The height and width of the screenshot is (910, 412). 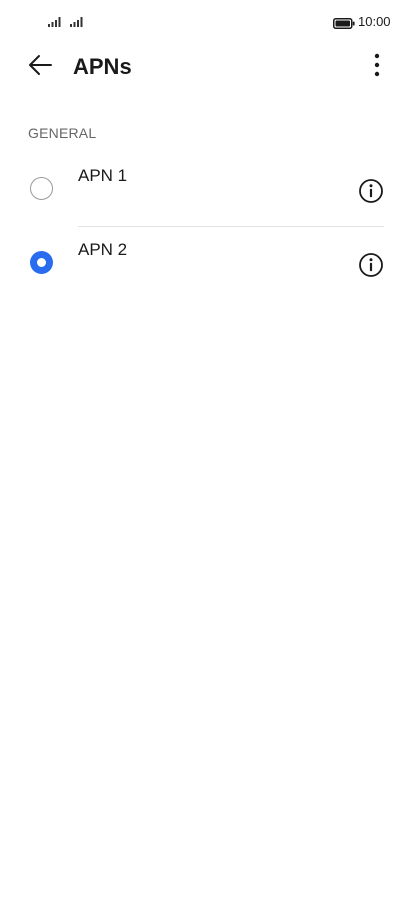 What do you see at coordinates (206, 22) in the screenshot?
I see `status-bar: 10:00` at bounding box center [206, 22].